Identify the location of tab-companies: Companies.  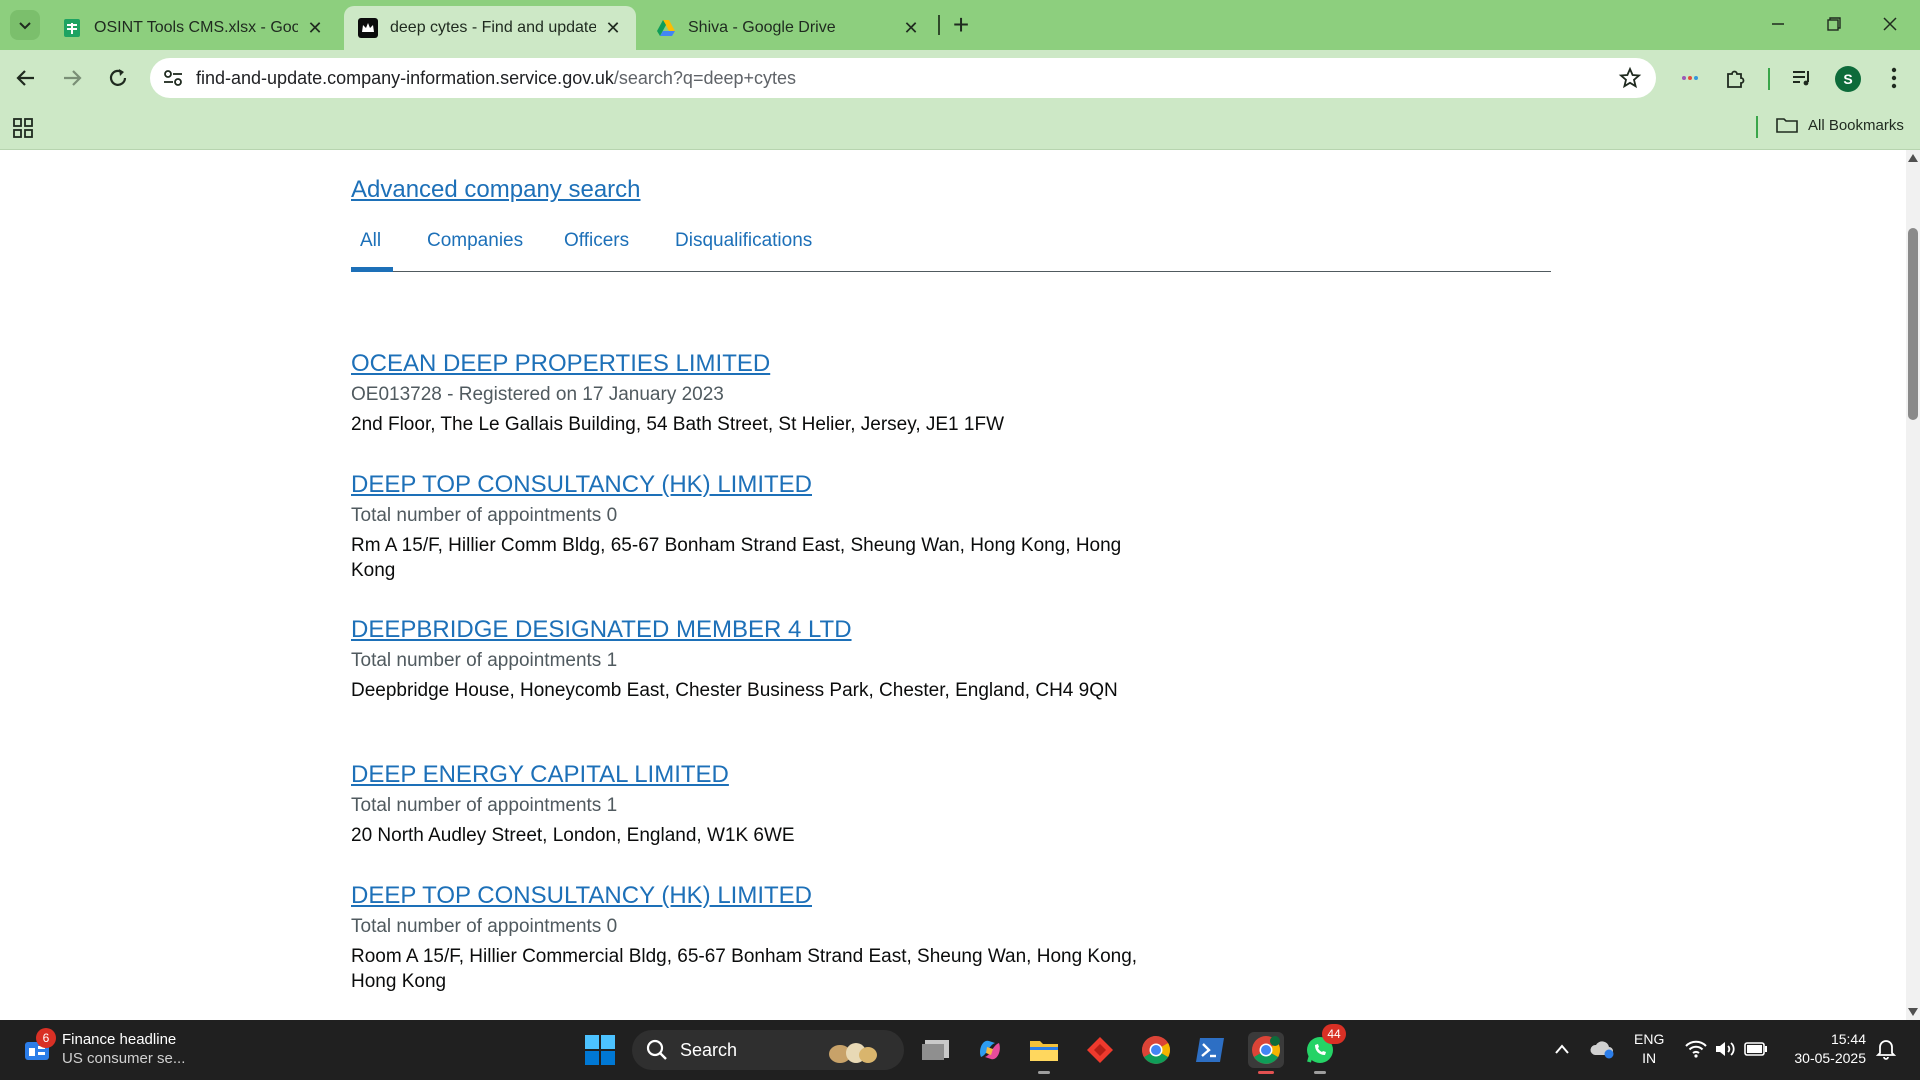
(475, 241).